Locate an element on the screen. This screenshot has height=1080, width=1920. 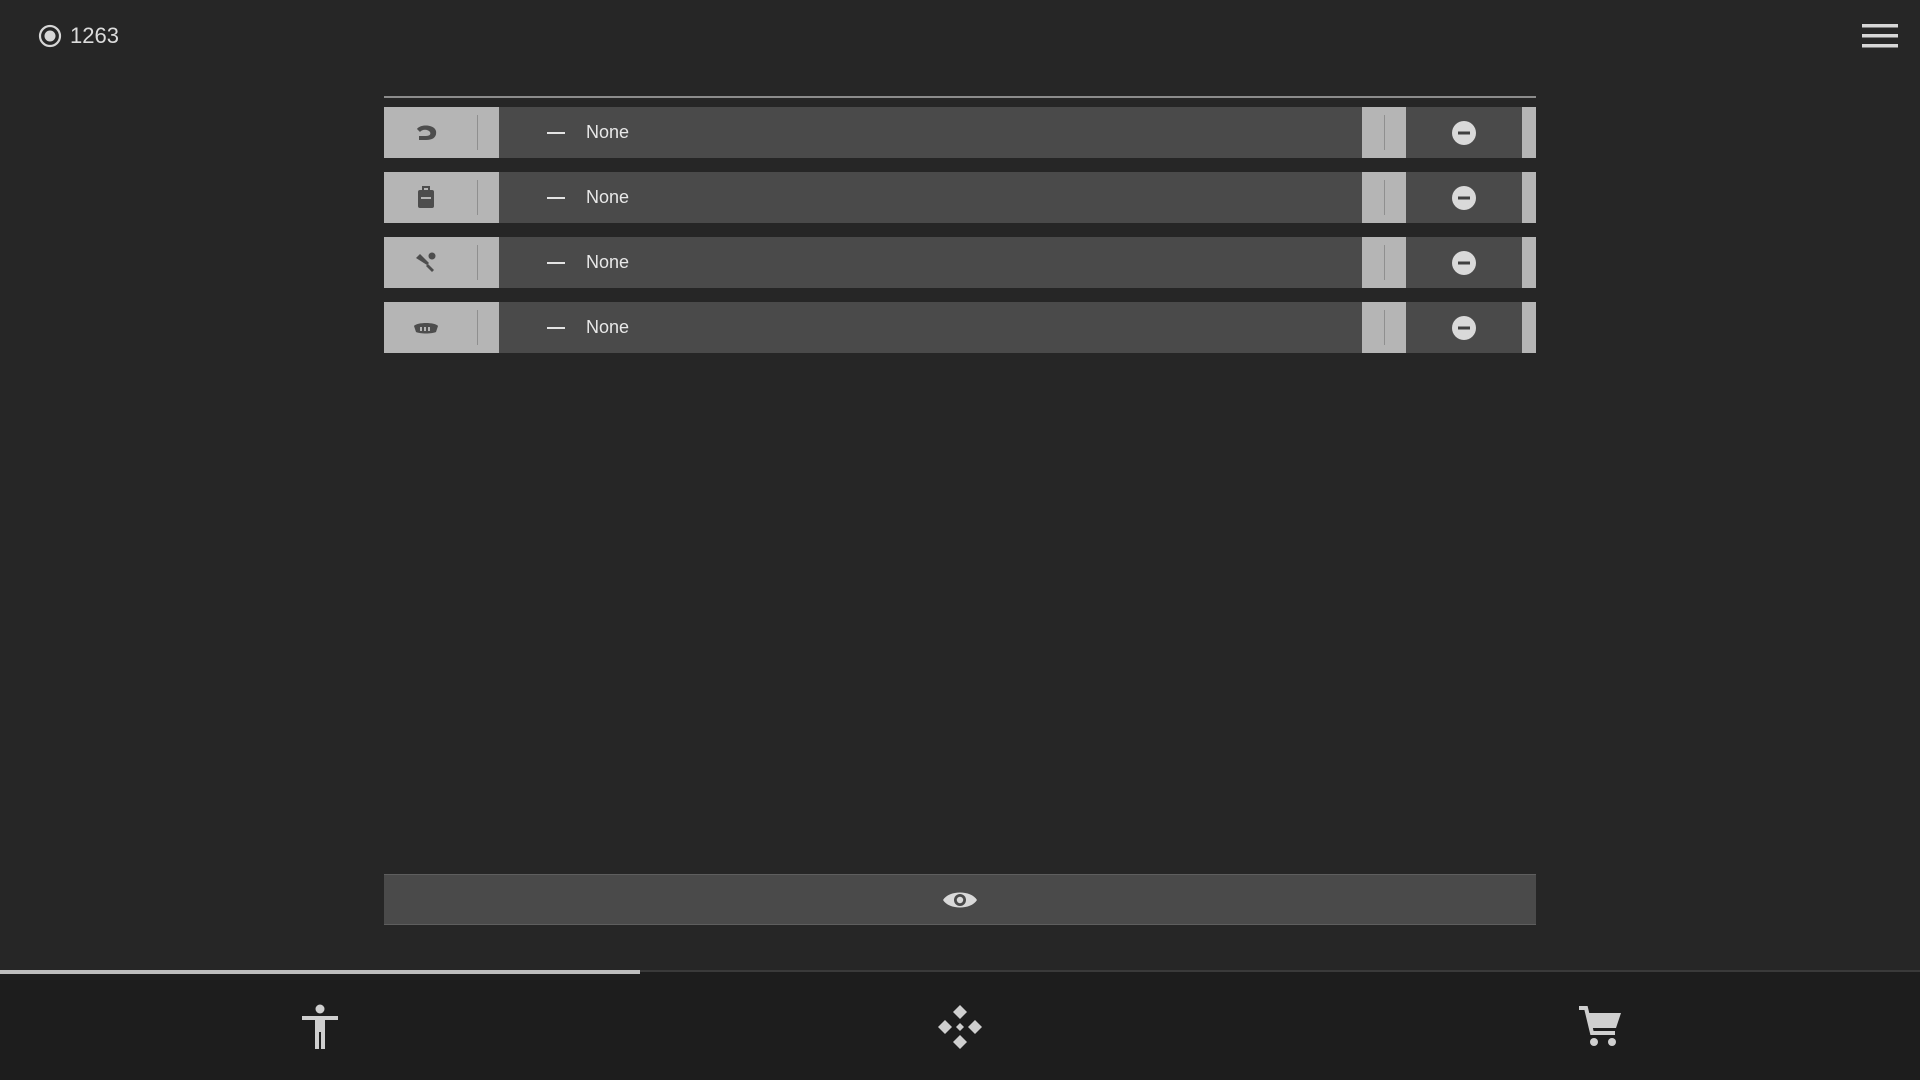
preview-button is located at coordinates (960, 899).